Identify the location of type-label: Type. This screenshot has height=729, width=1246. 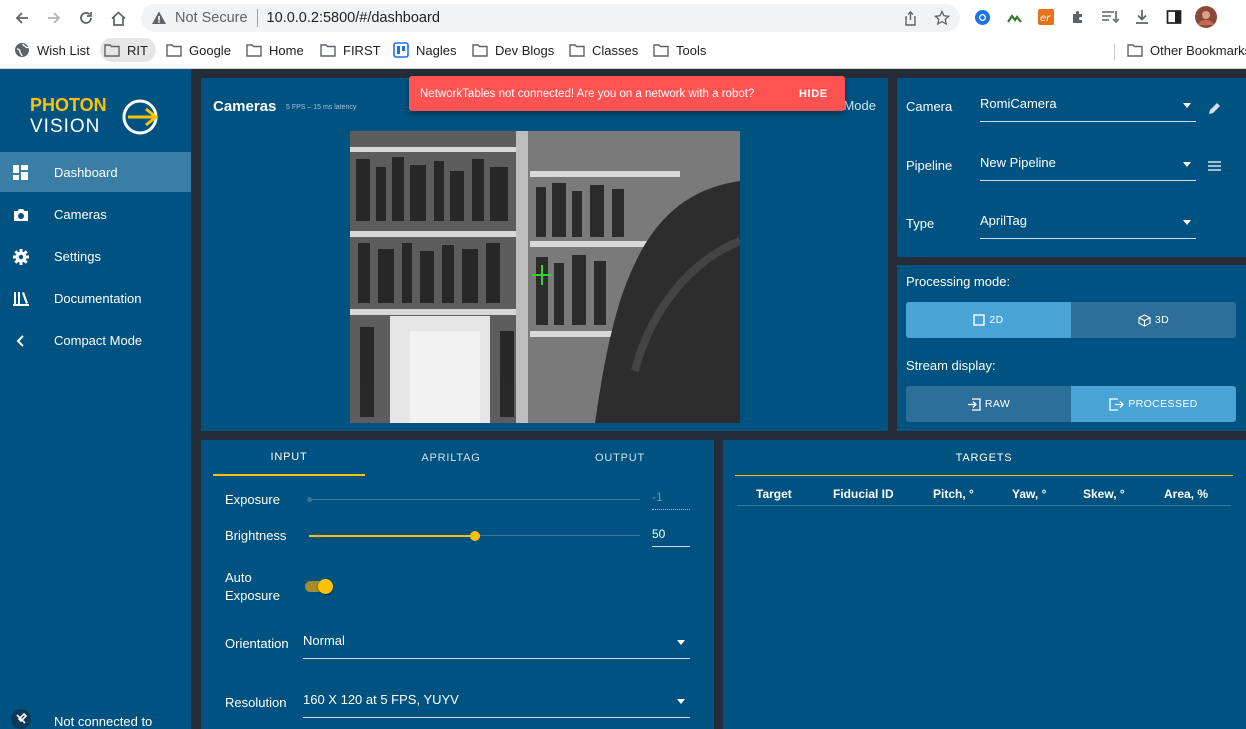
(920, 223).